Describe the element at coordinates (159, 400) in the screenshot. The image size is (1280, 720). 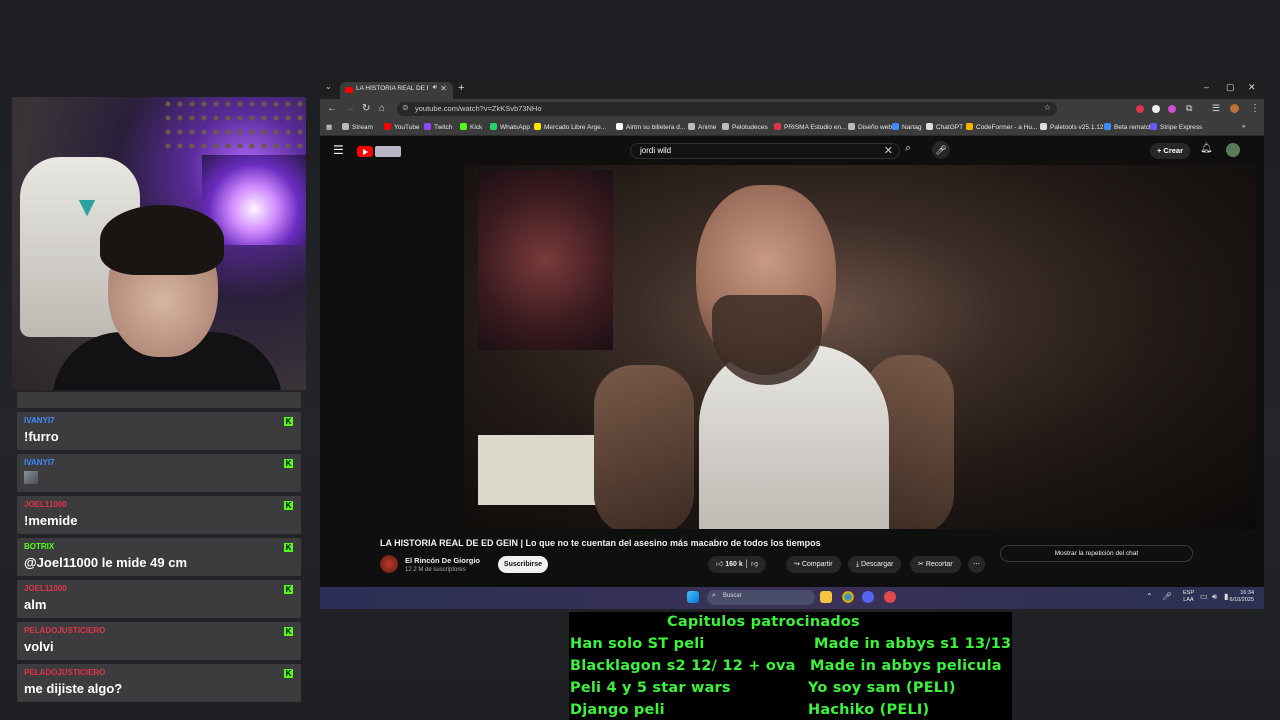
I see `chat-message-partial` at that location.